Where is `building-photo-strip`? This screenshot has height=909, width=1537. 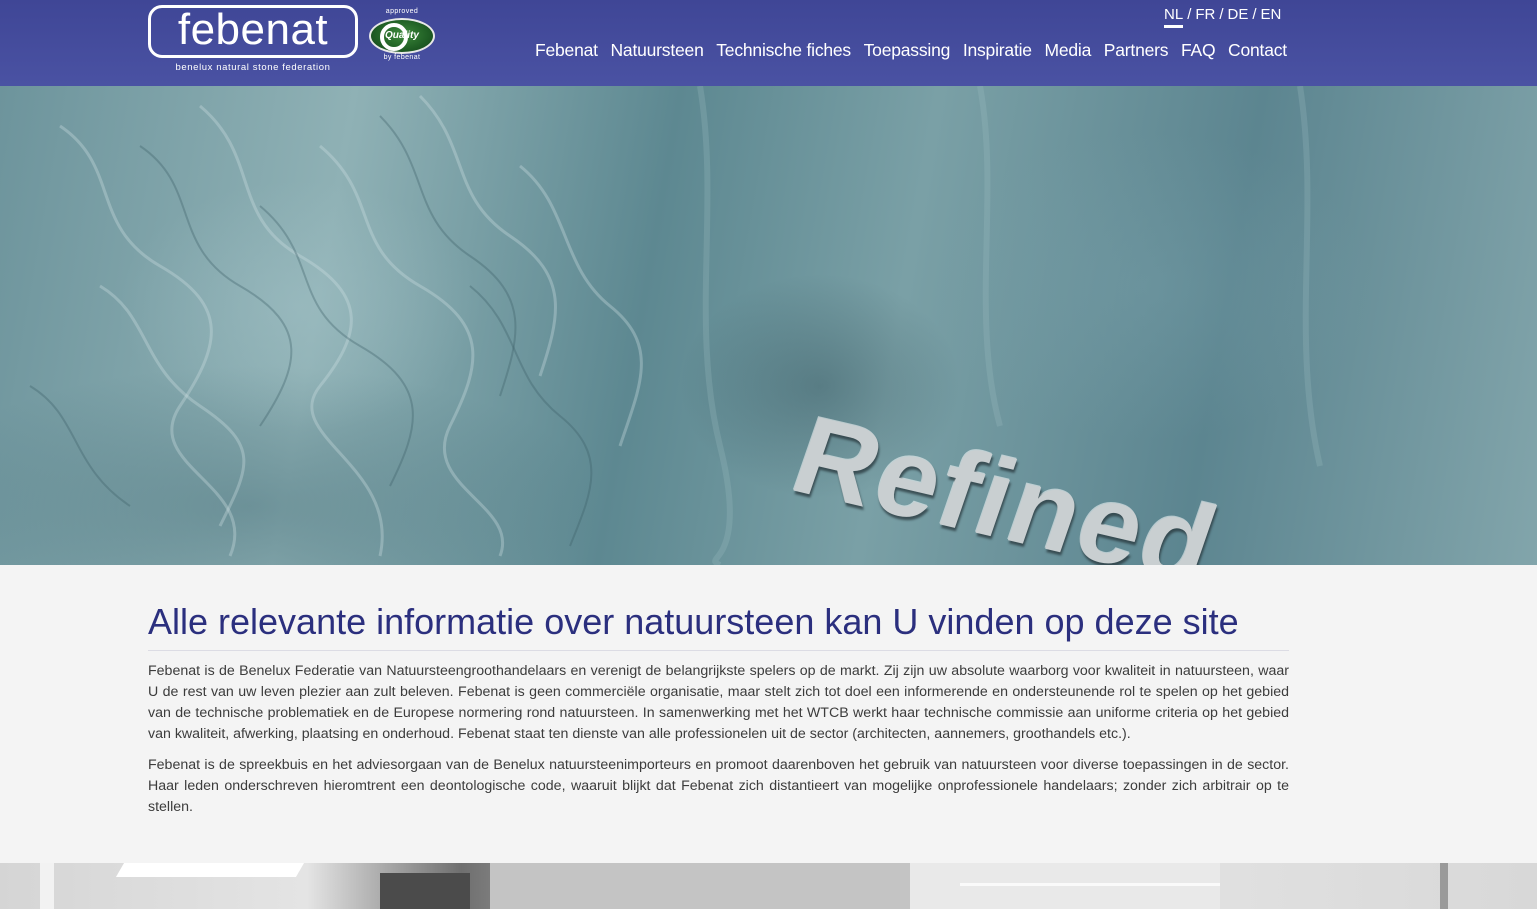
building-photo-strip is located at coordinates (768, 886).